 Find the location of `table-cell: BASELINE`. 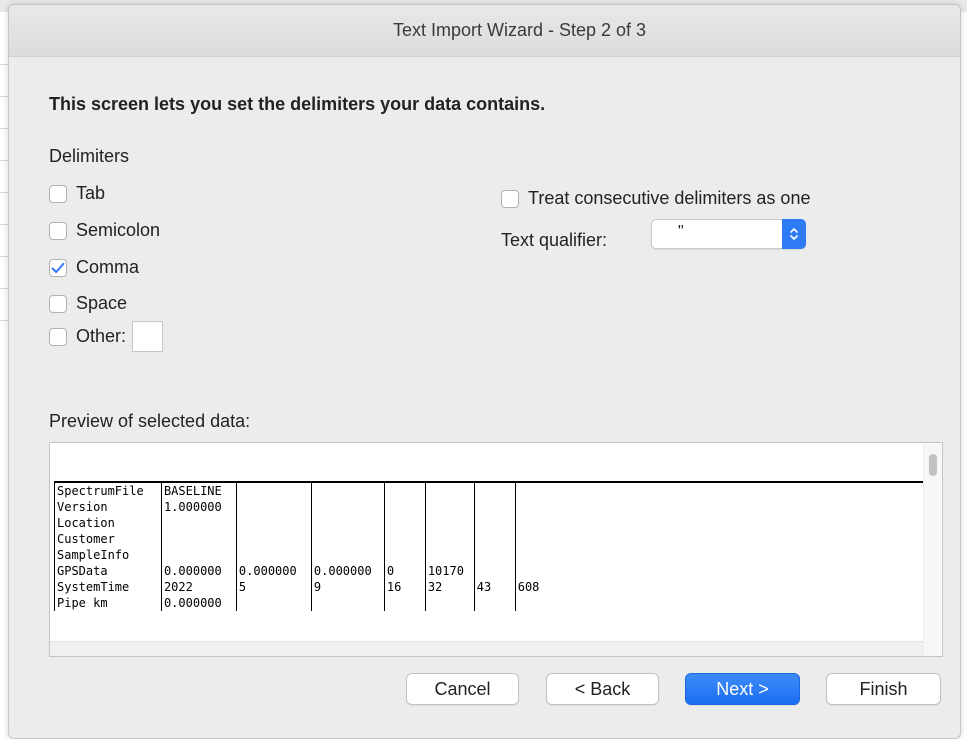

table-cell: BASELINE is located at coordinates (198, 490).